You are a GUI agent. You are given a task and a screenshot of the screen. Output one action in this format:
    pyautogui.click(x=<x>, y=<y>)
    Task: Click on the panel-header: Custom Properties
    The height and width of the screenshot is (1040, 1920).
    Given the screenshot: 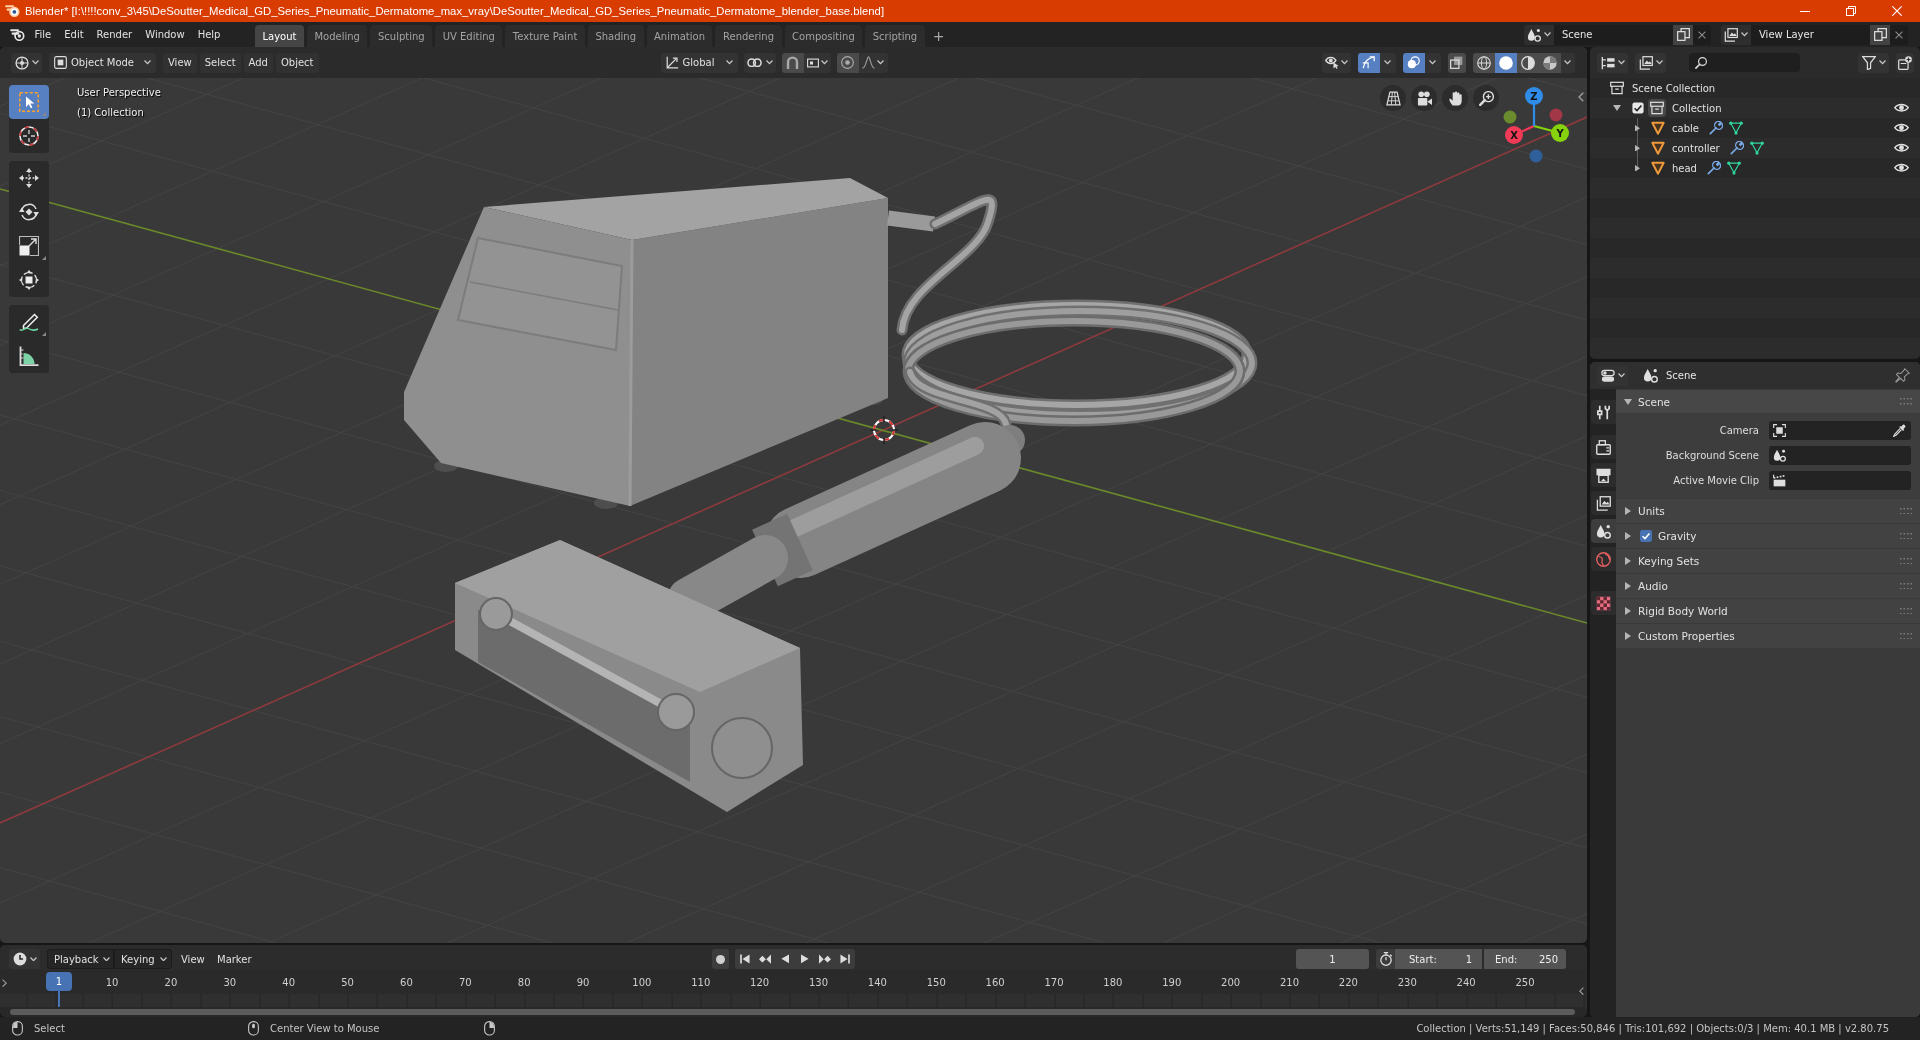 What is the action you would take?
    pyautogui.click(x=1768, y=636)
    